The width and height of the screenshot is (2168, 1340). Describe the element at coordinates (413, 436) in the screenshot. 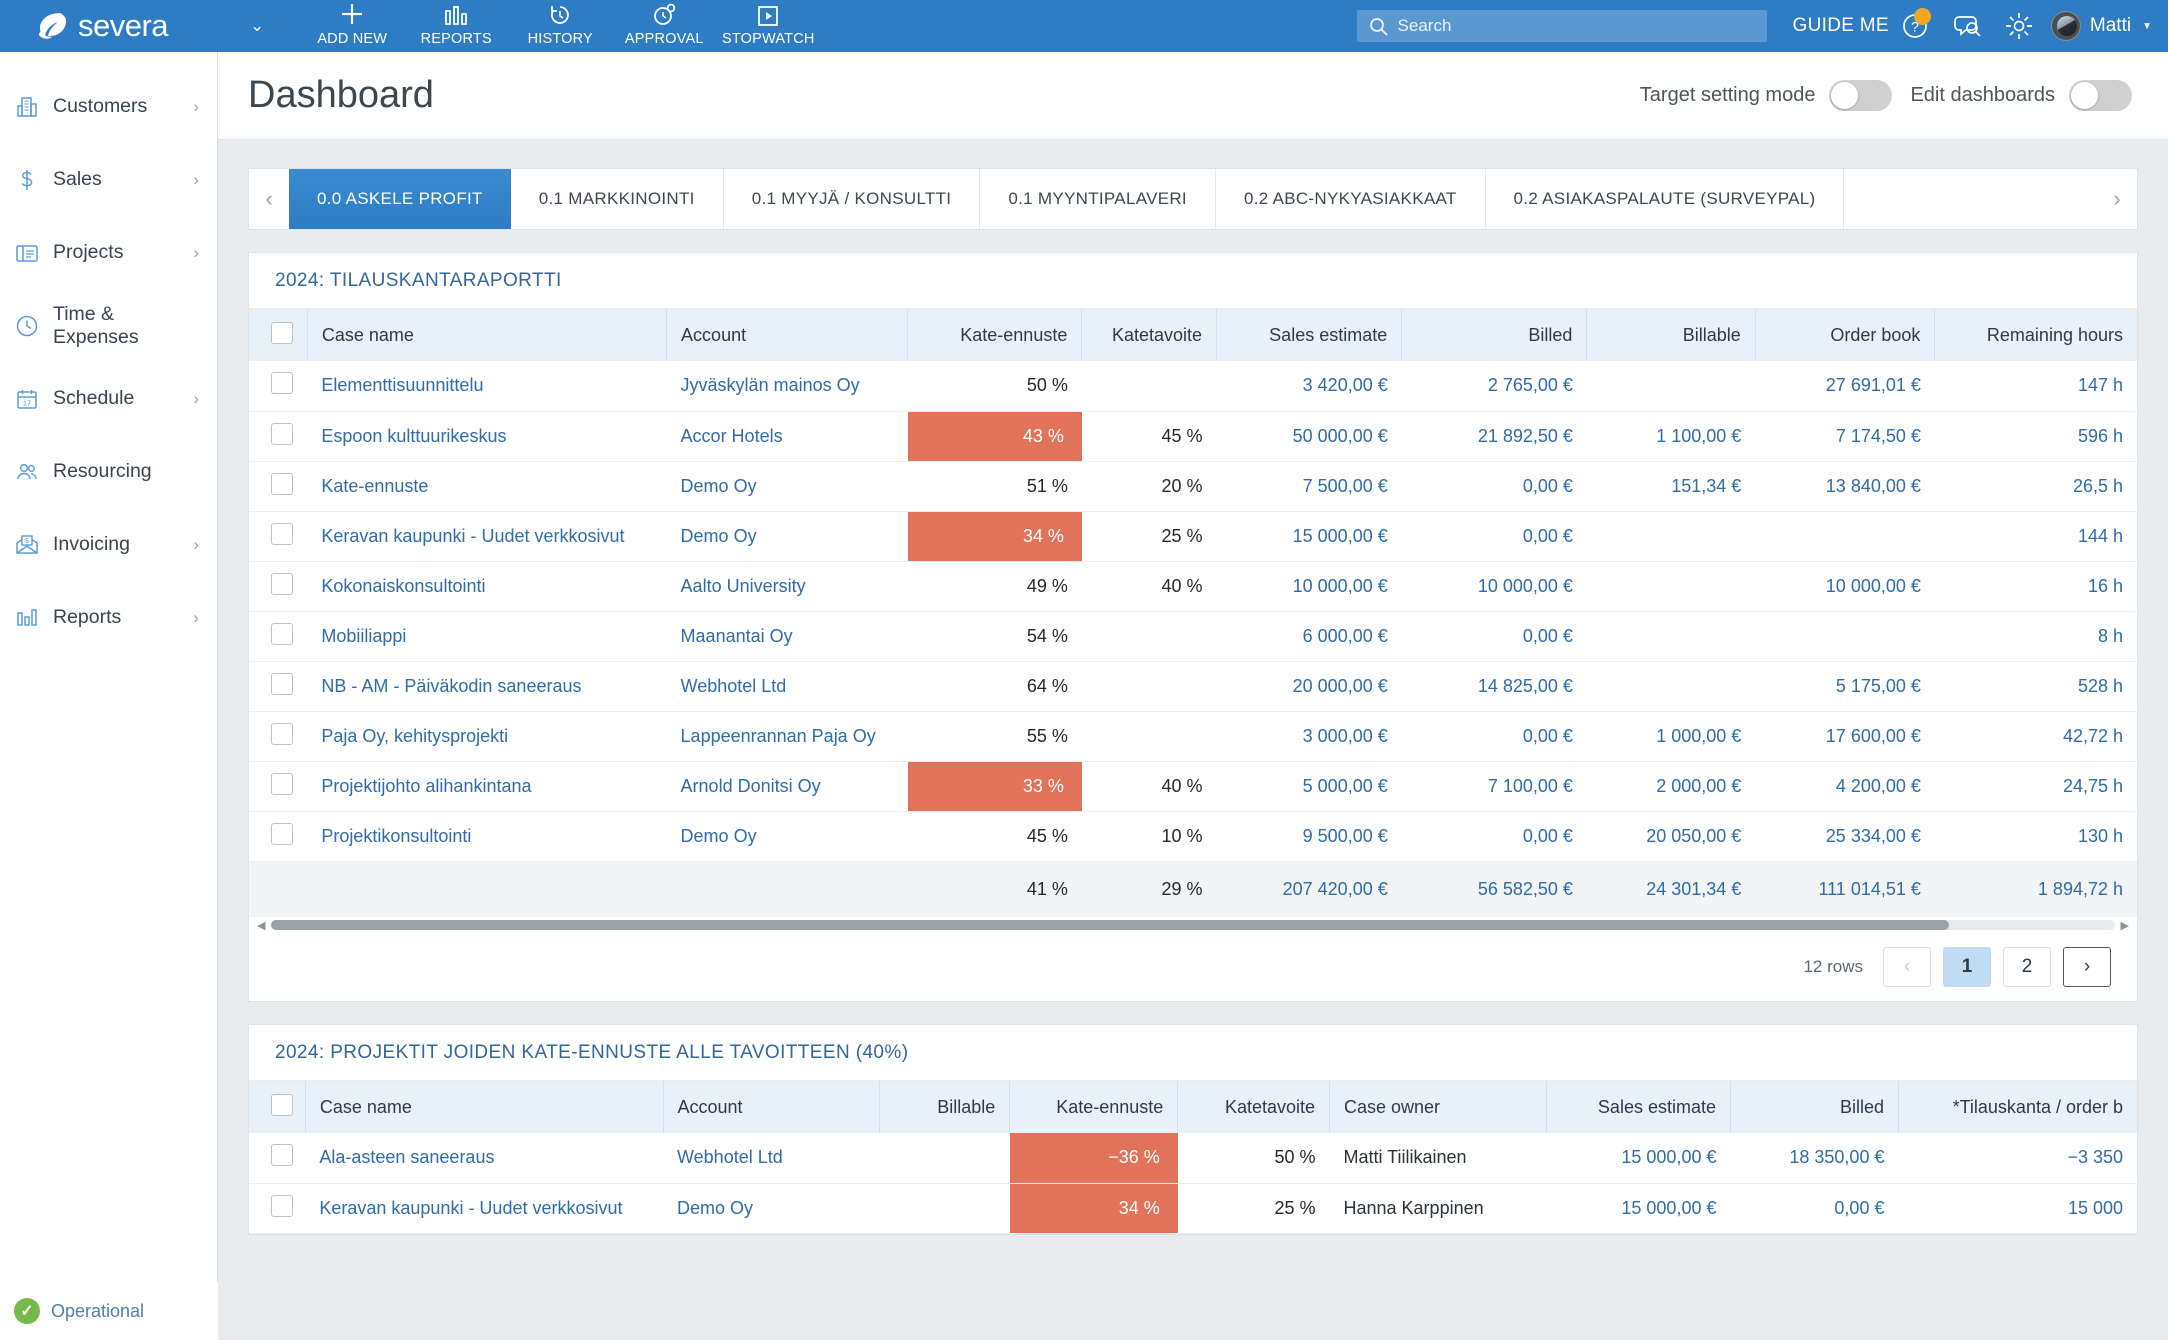

I see `case-link: Espoon kulttuurikeskus` at that location.